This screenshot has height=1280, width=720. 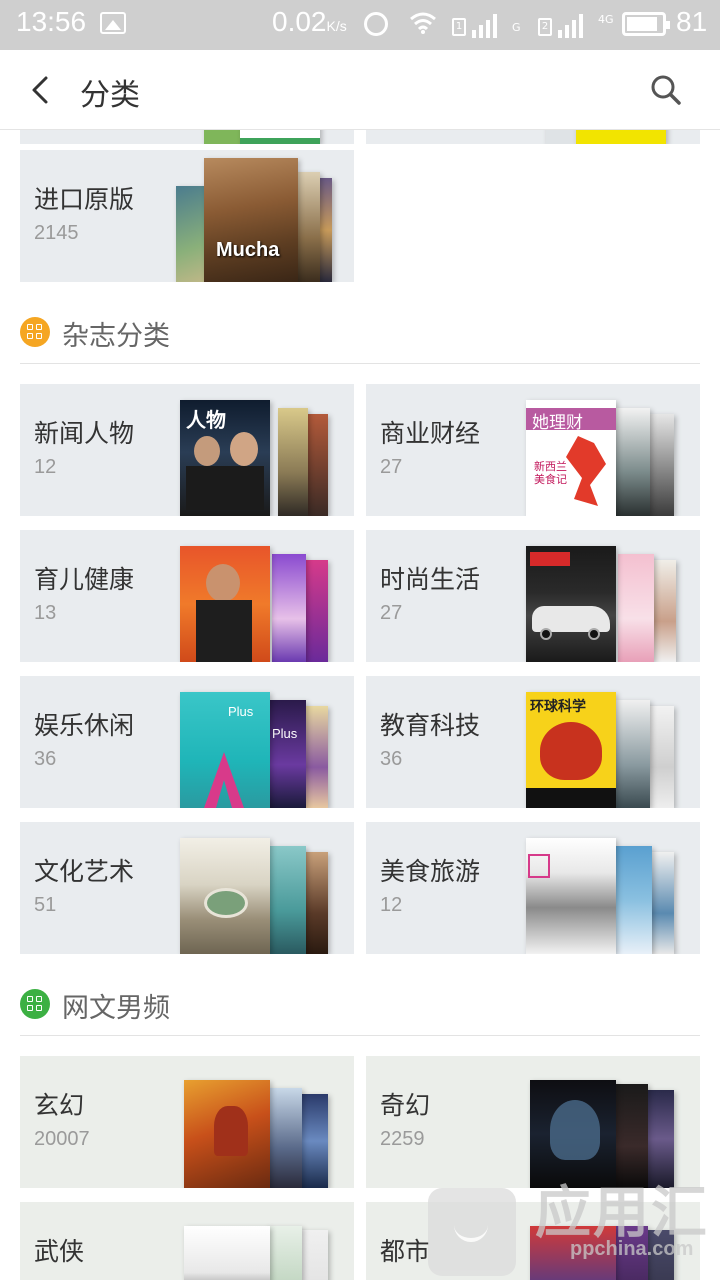 I want to click on cover-title: Plus, so click(x=285, y=733).